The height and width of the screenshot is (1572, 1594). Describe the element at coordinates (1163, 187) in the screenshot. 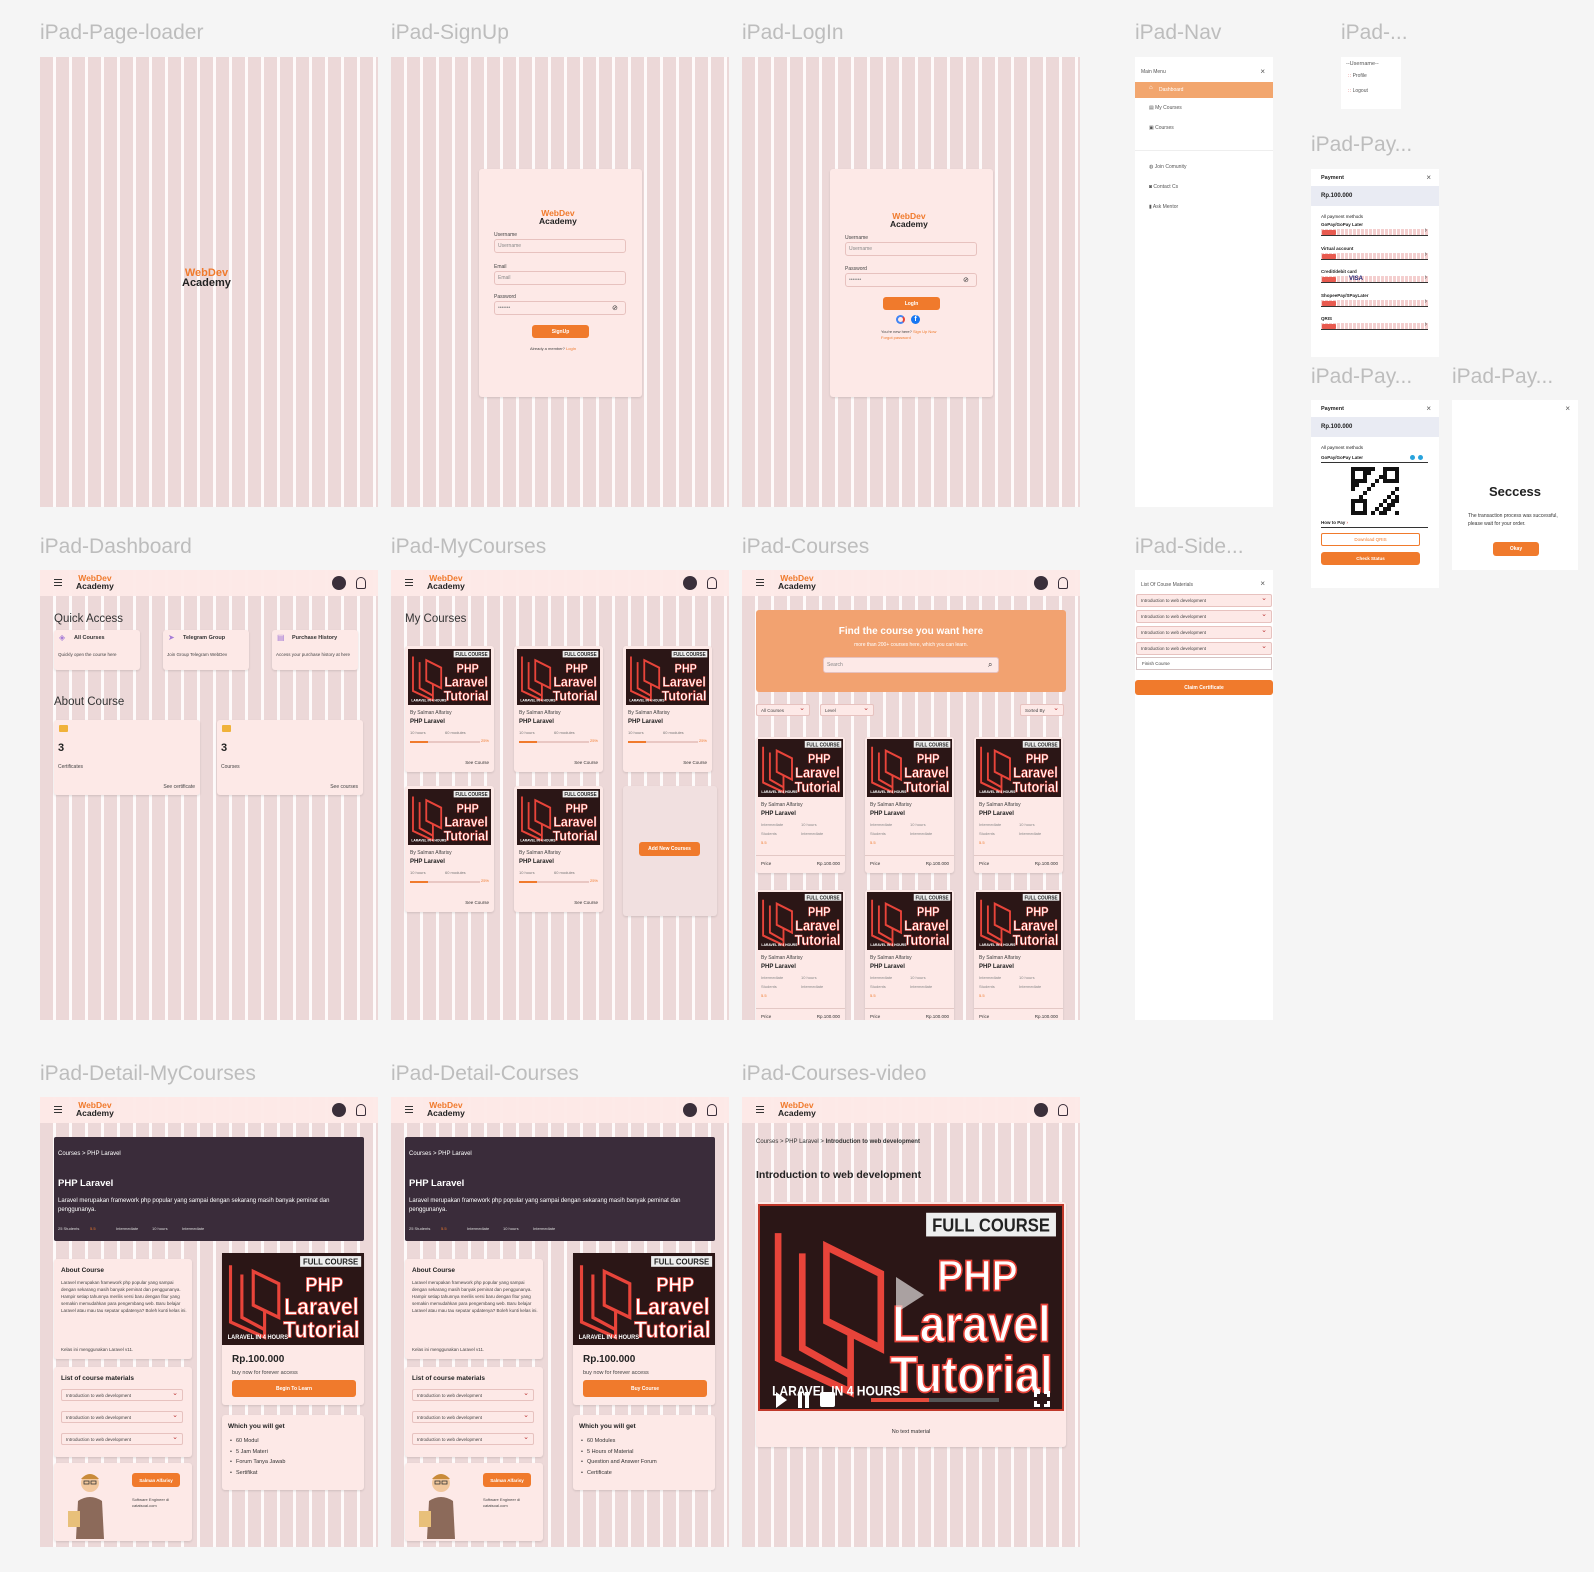

I see `nav-item-contact: ◙ Contact Cs` at that location.